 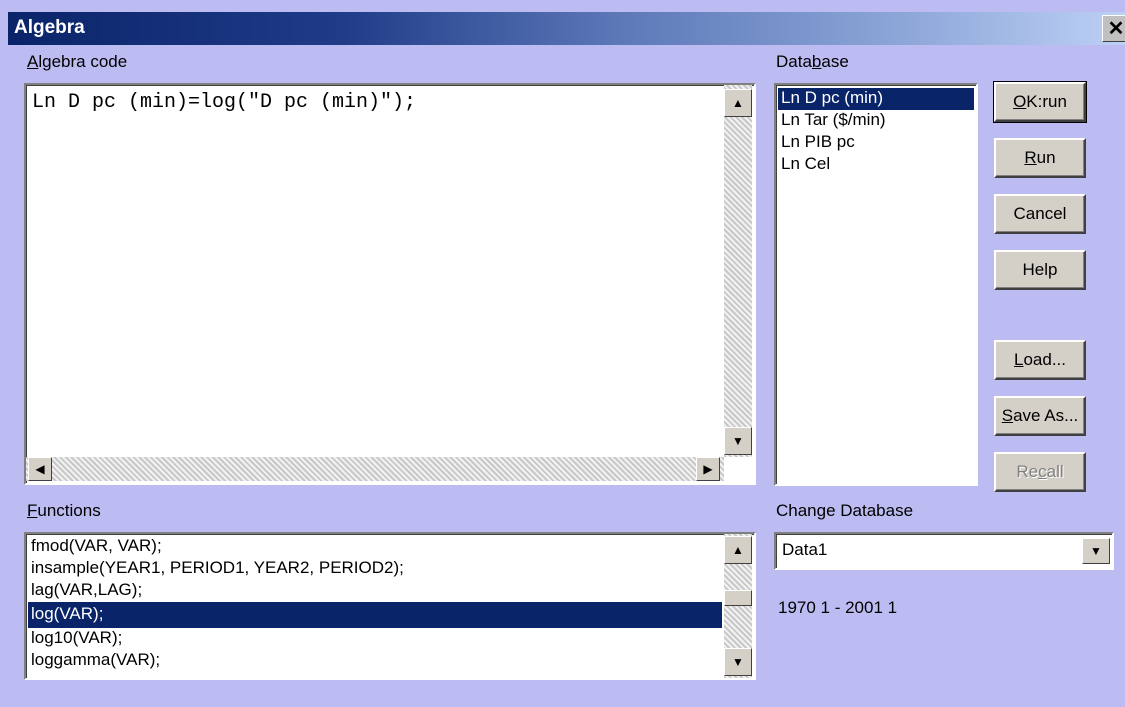 I want to click on database-item: Ln D pc (min), so click(x=876, y=99).